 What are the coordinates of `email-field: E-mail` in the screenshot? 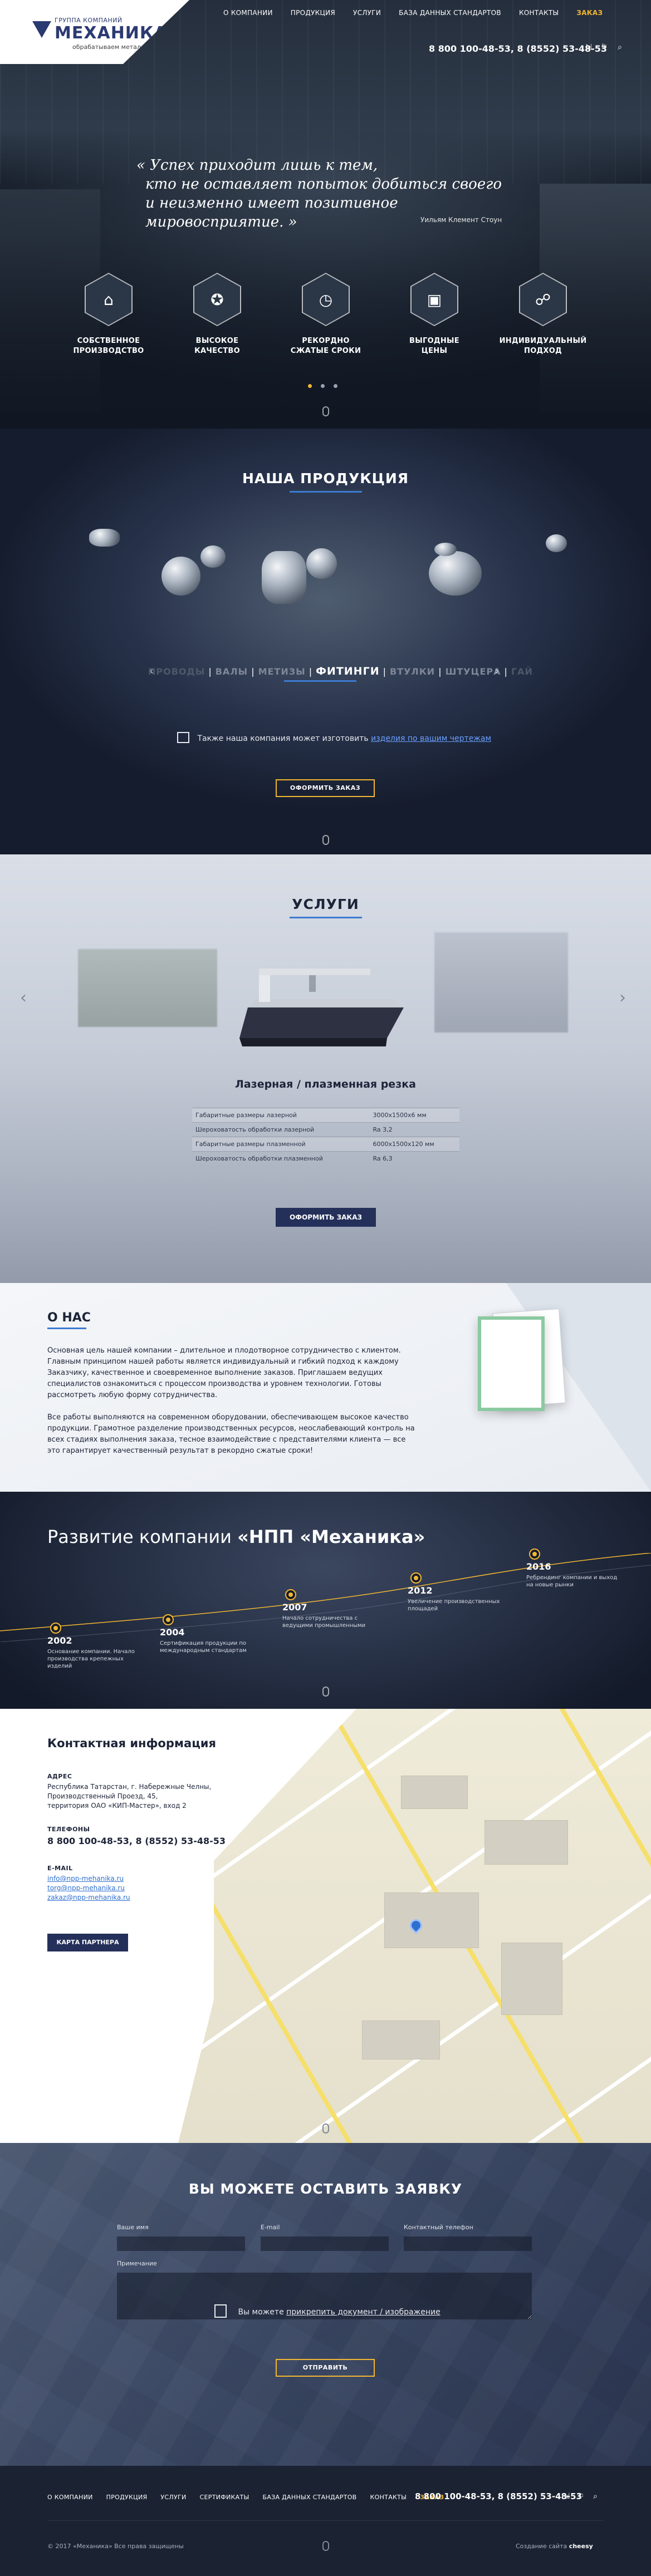 It's located at (325, 2237).